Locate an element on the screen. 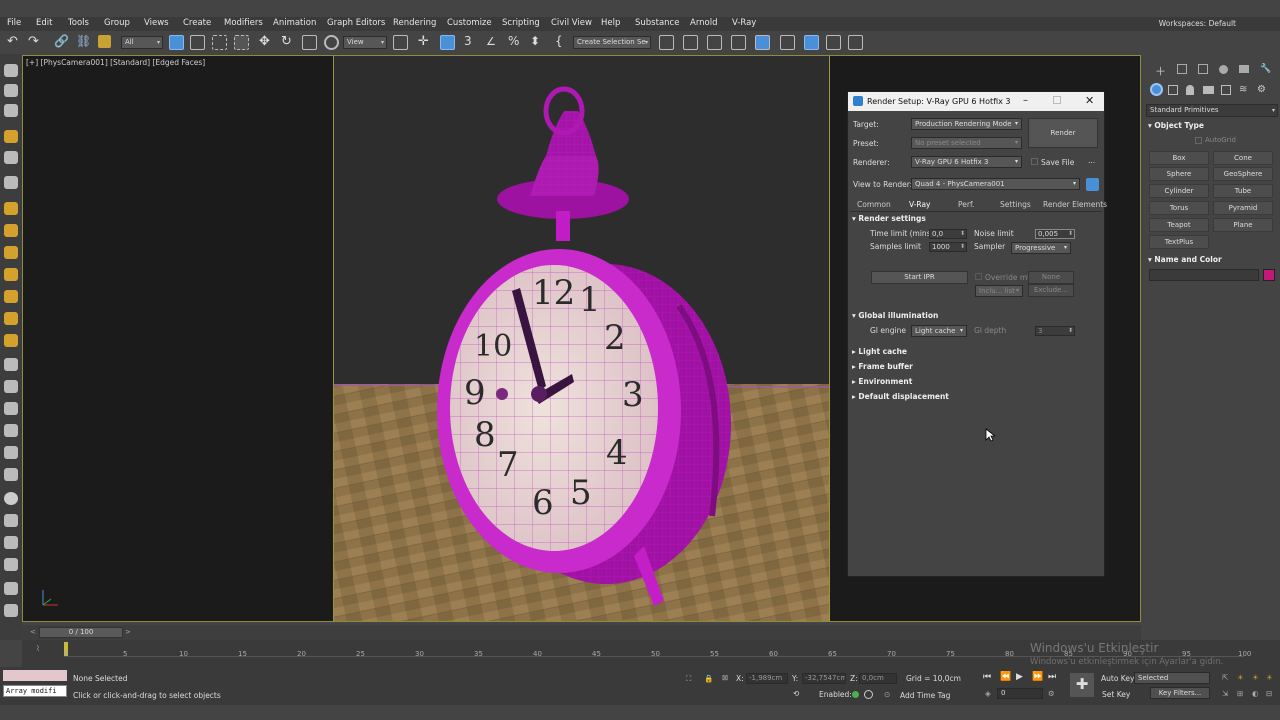  box-button: Box is located at coordinates (1179, 158).